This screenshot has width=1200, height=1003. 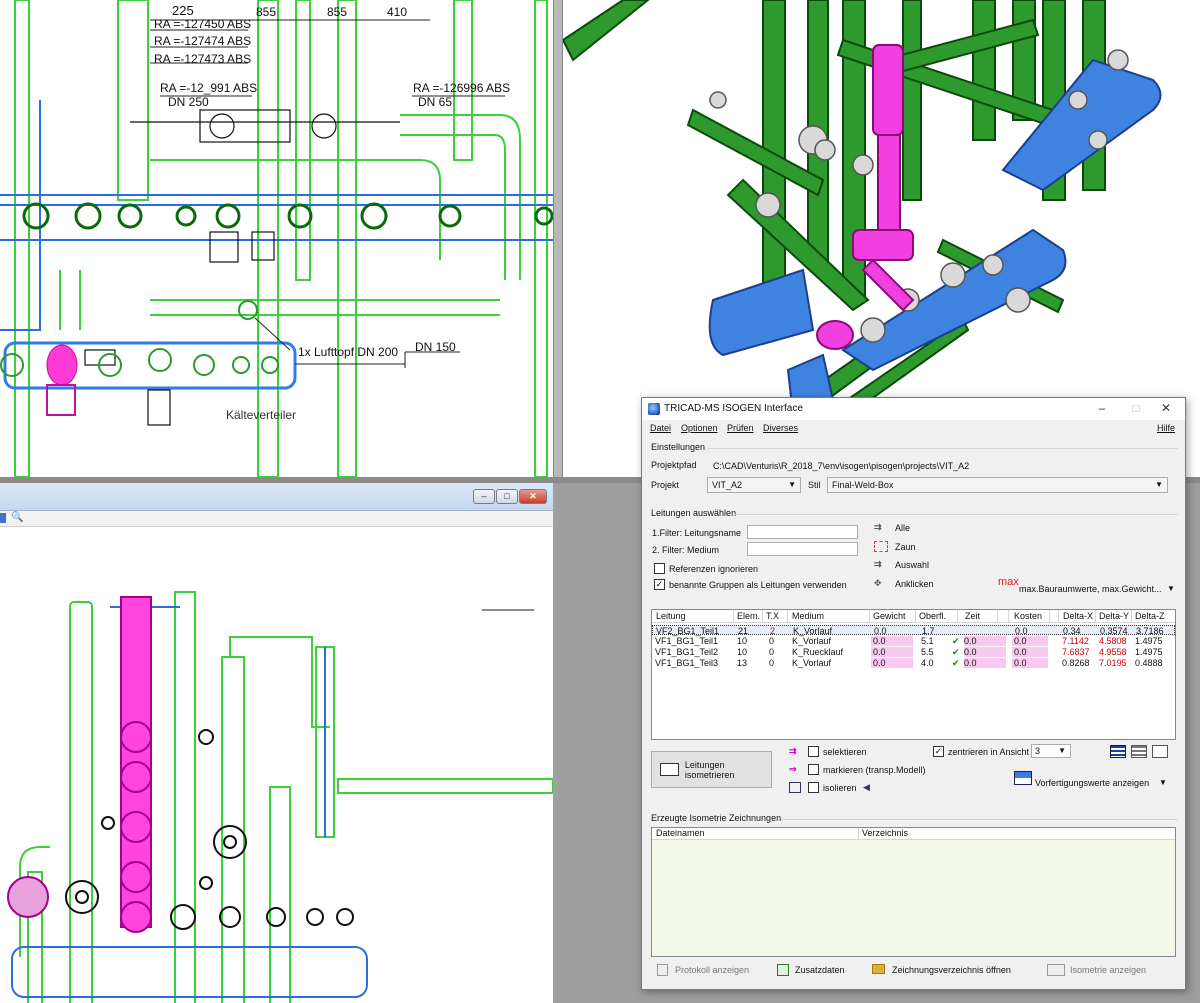 What do you see at coordinates (1056, 970) in the screenshot?
I see `image-icon` at bounding box center [1056, 970].